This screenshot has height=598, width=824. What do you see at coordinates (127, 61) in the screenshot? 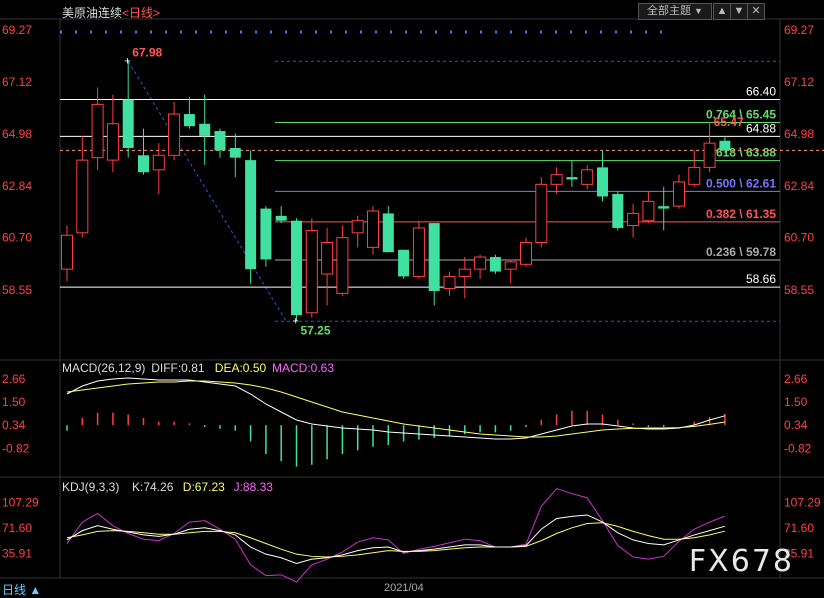
I see `high-marker: +` at bounding box center [127, 61].